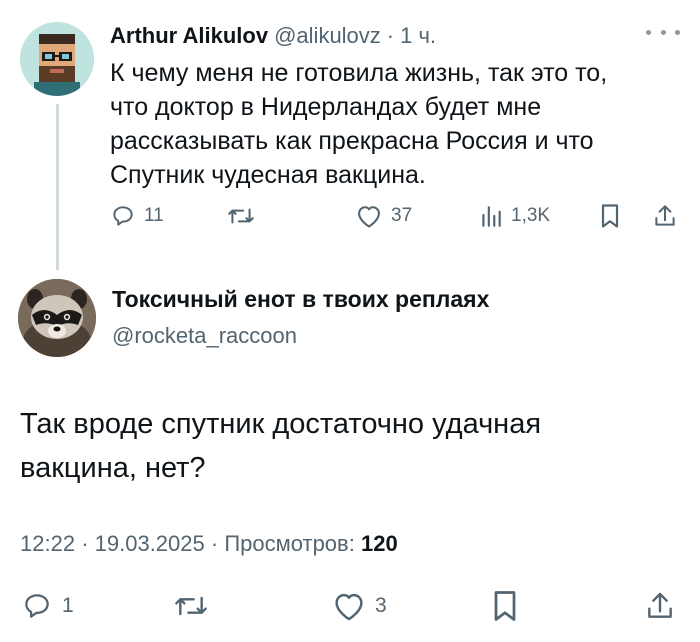 Image resolution: width=700 pixels, height=642 pixels. I want to click on reply-author-handle: @rocketa_raccoon, so click(204, 336).